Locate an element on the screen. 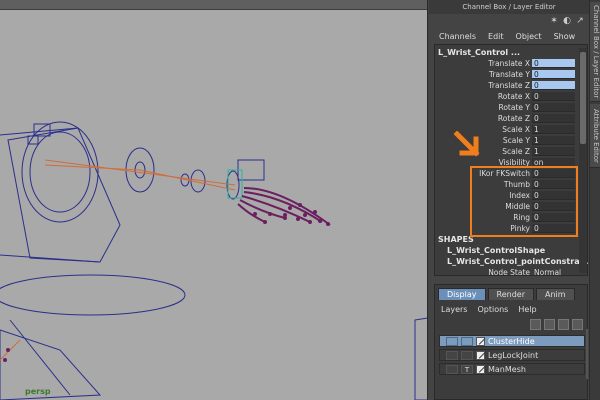  attr-label: Node State is located at coordinates (509, 272).